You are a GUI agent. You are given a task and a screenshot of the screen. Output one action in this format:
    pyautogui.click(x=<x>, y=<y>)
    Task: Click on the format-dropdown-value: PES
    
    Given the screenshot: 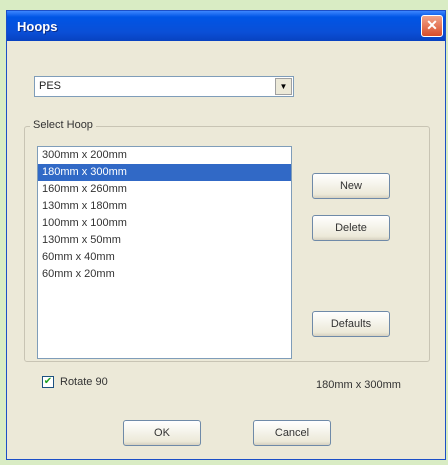 What is the action you would take?
    pyautogui.click(x=50, y=86)
    